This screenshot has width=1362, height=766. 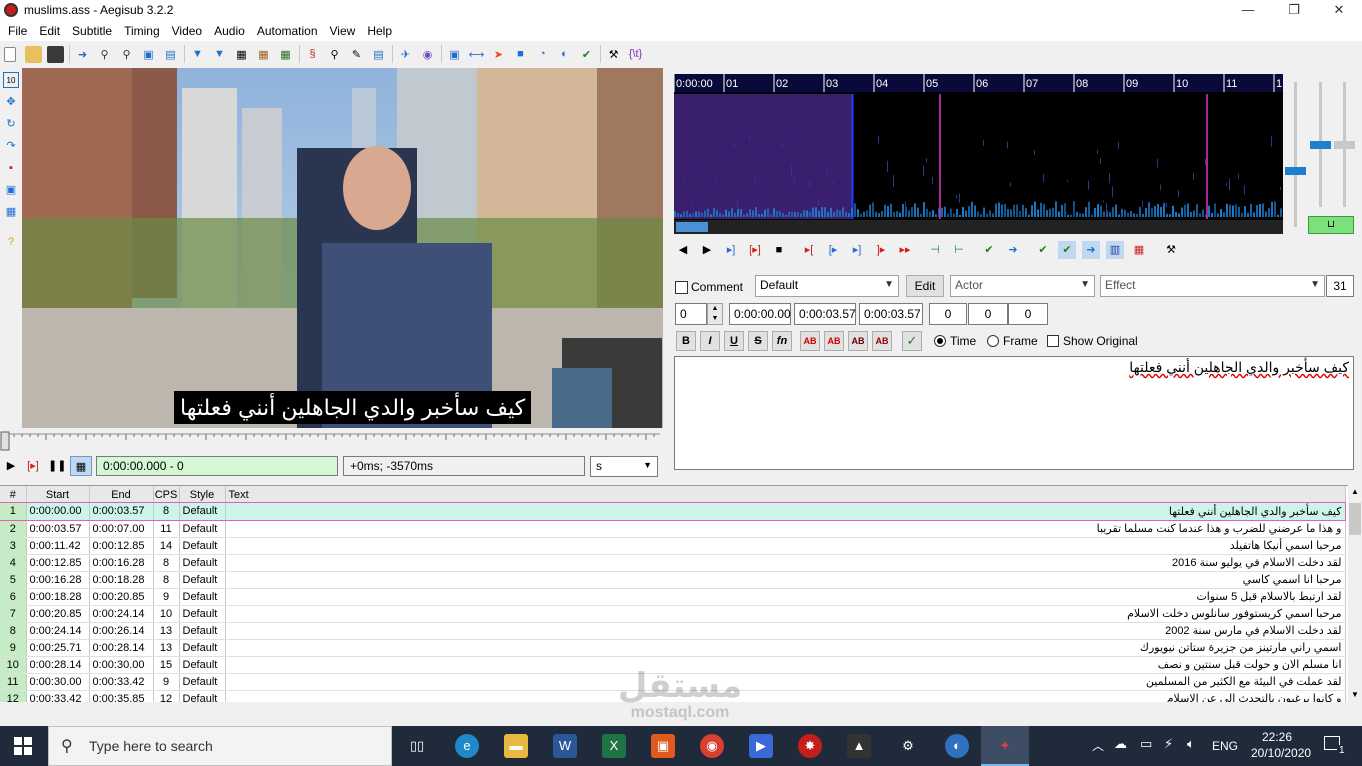 I want to click on comment-checkbox, so click(x=681, y=287).